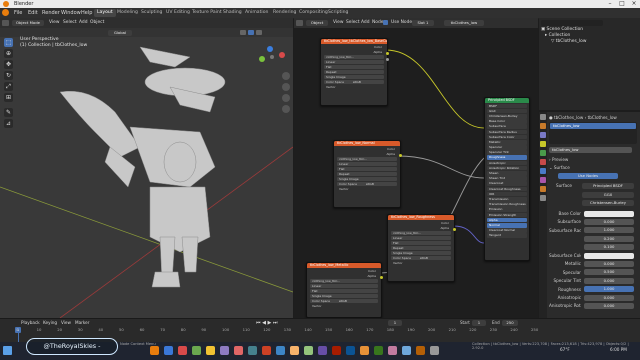 This screenshot has width=640, height=360. Describe the element at coordinates (588, 176) in the screenshot. I see `use-nodes-button: Use Nodes` at that location.